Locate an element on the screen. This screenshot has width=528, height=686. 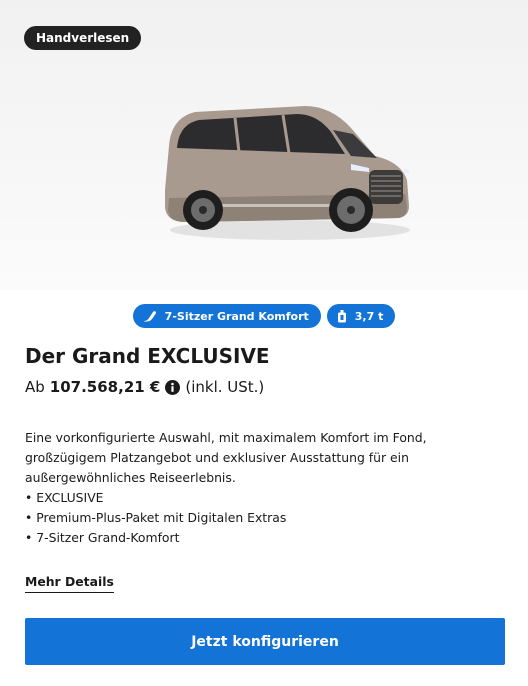
handpicked-badge: Handverlesen is located at coordinates (83, 38).